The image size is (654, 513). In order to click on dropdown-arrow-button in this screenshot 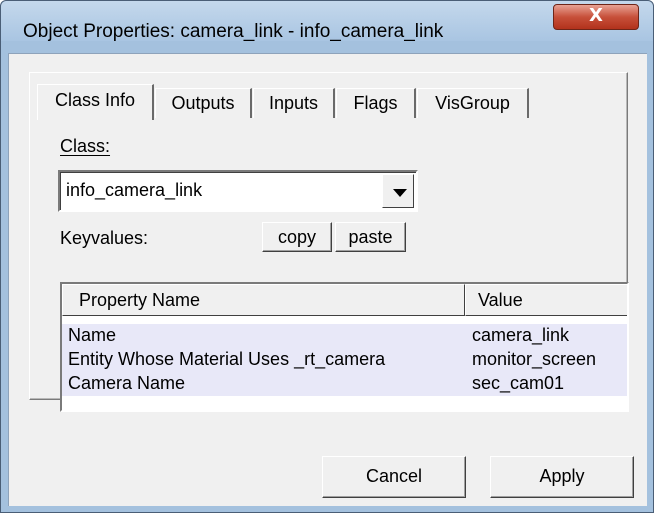, I will do `click(398, 191)`.